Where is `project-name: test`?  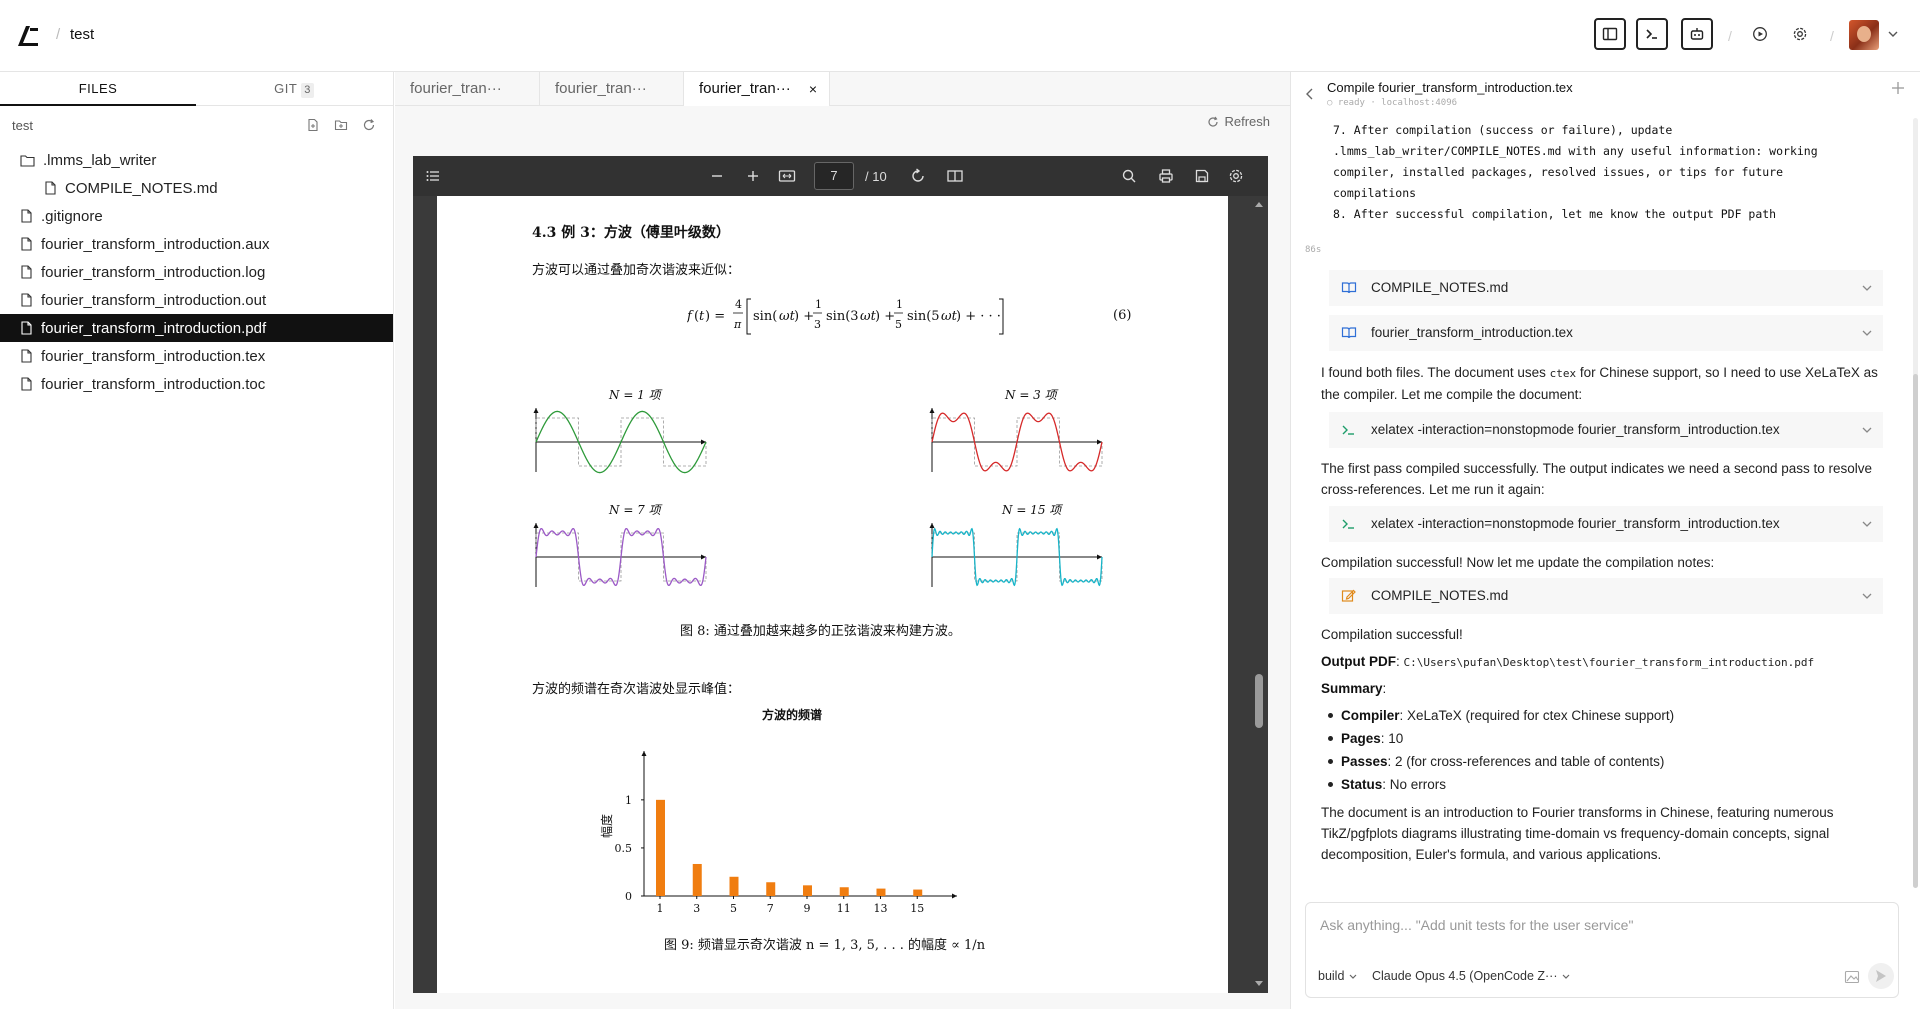 project-name: test is located at coordinates (82, 34).